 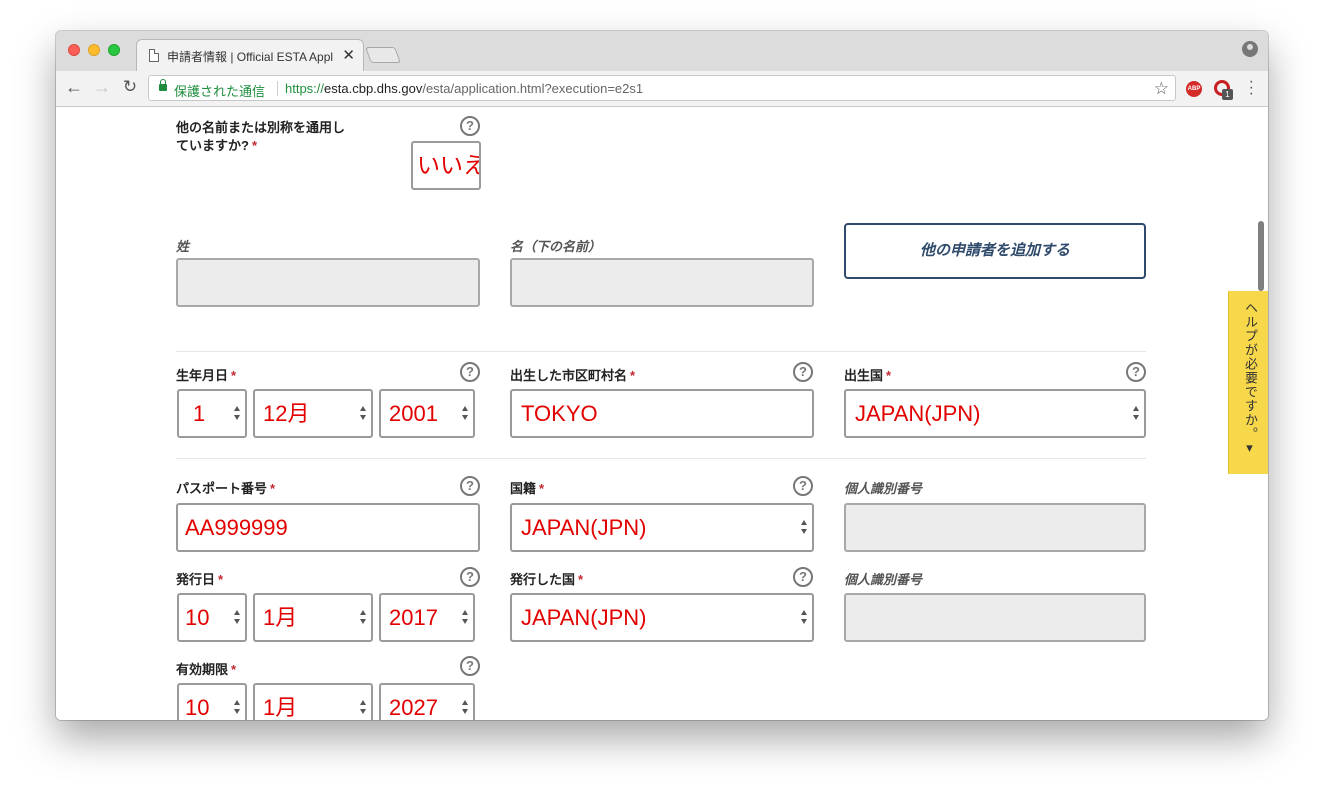 I want to click on passport-number-label: パスポート番号 *, so click(x=226, y=488).